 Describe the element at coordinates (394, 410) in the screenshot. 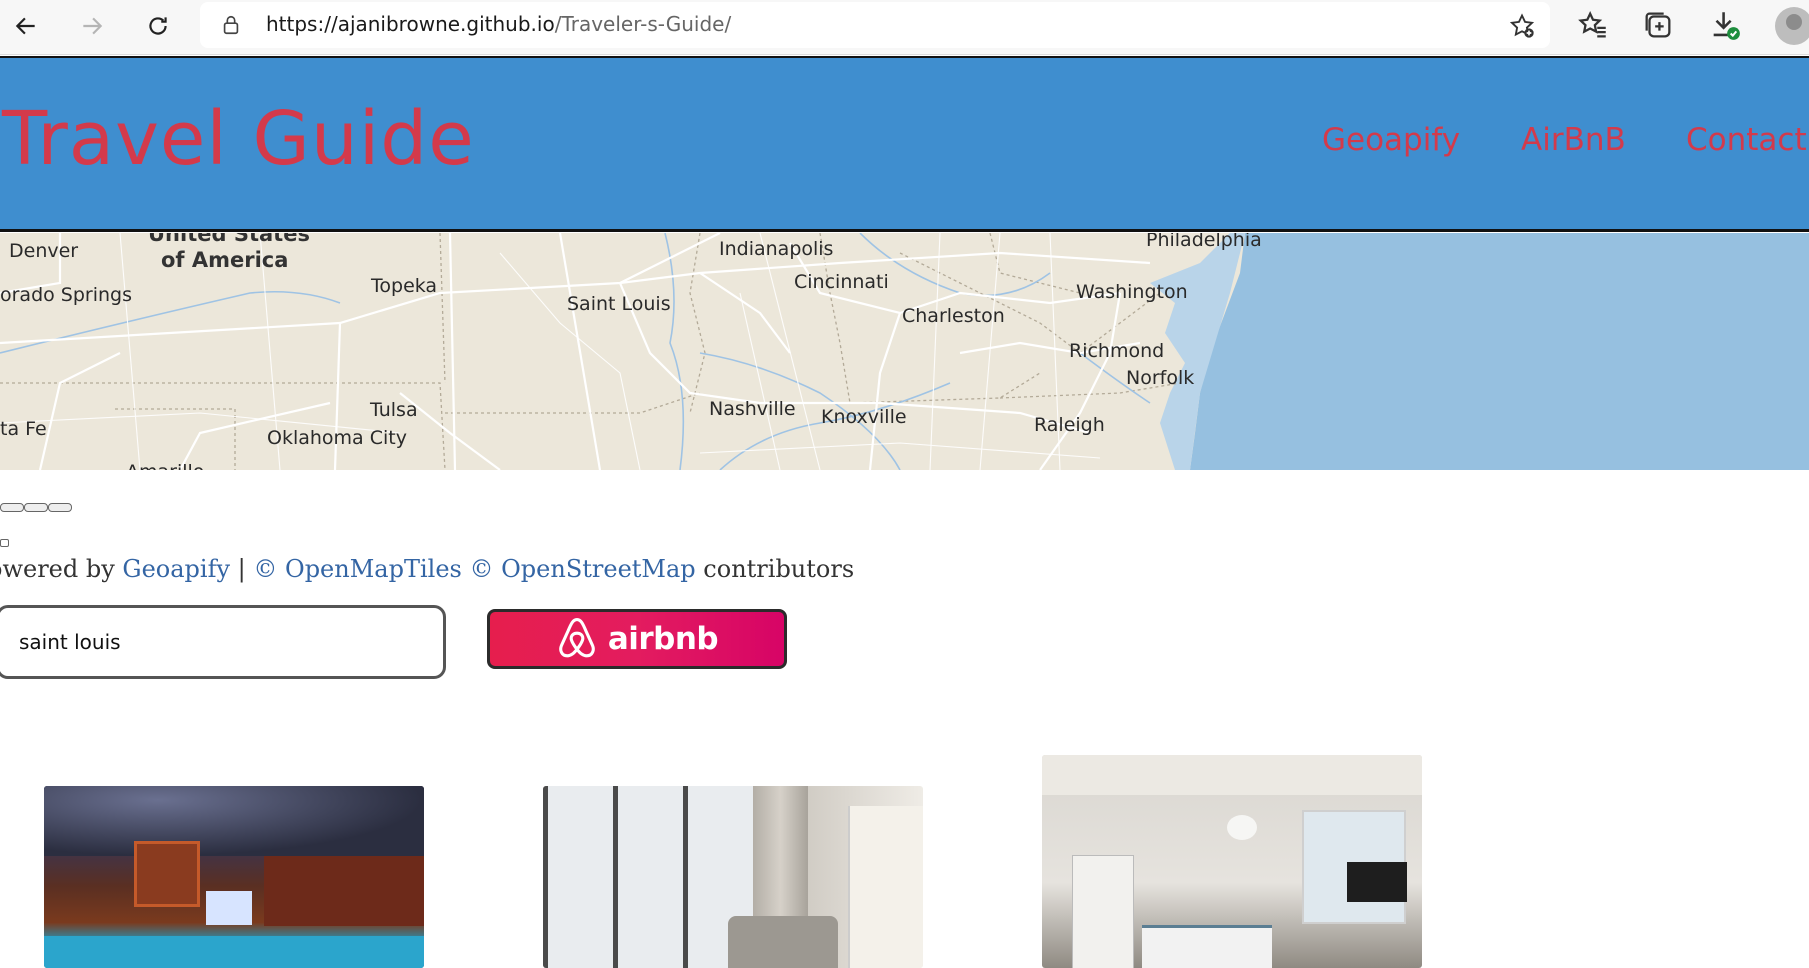

I see `map-label-tulsa: Tulsa` at that location.